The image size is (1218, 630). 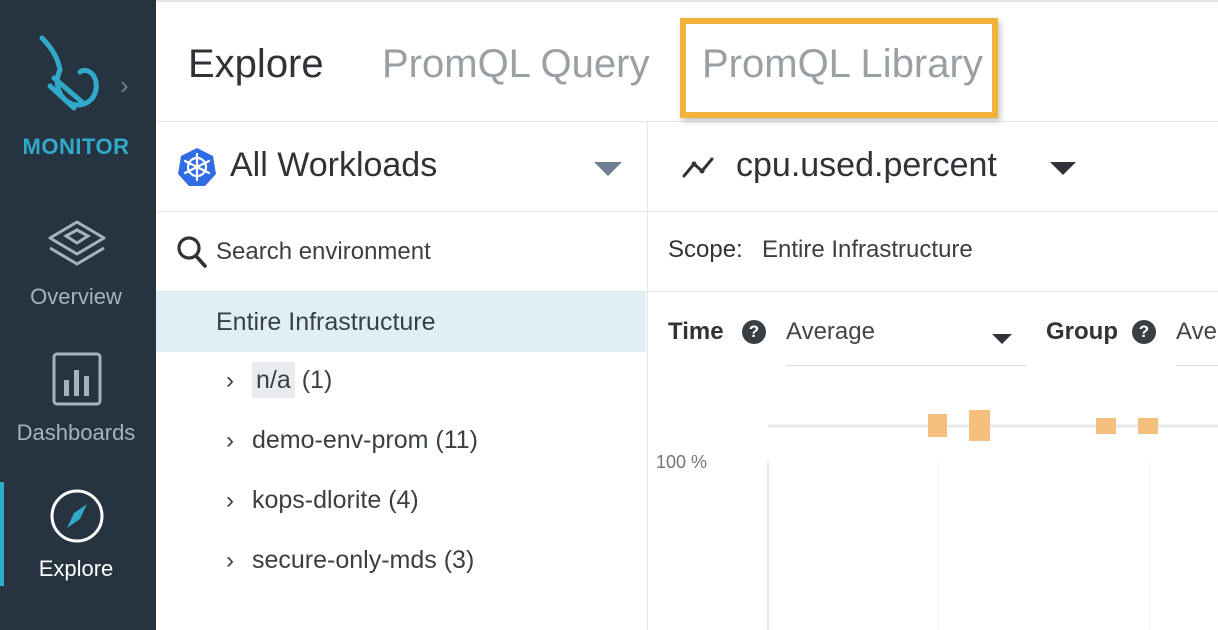 I want to click on highlight-callout-box, so click(x=839, y=68).